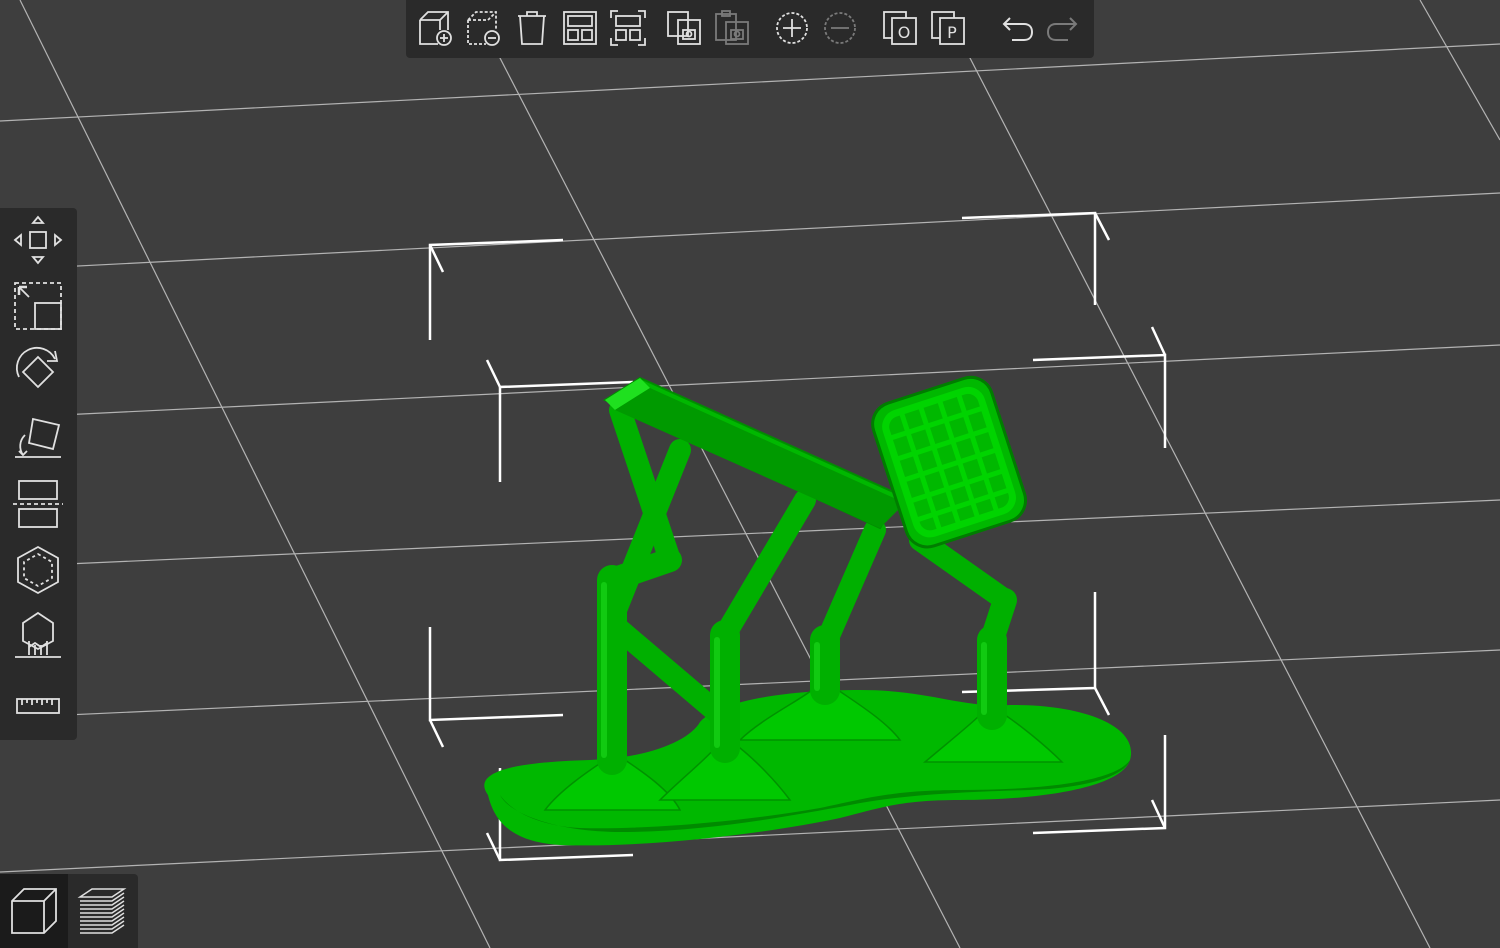 This screenshot has height=948, width=1500. I want to click on remove-instance-button, so click(840, 28).